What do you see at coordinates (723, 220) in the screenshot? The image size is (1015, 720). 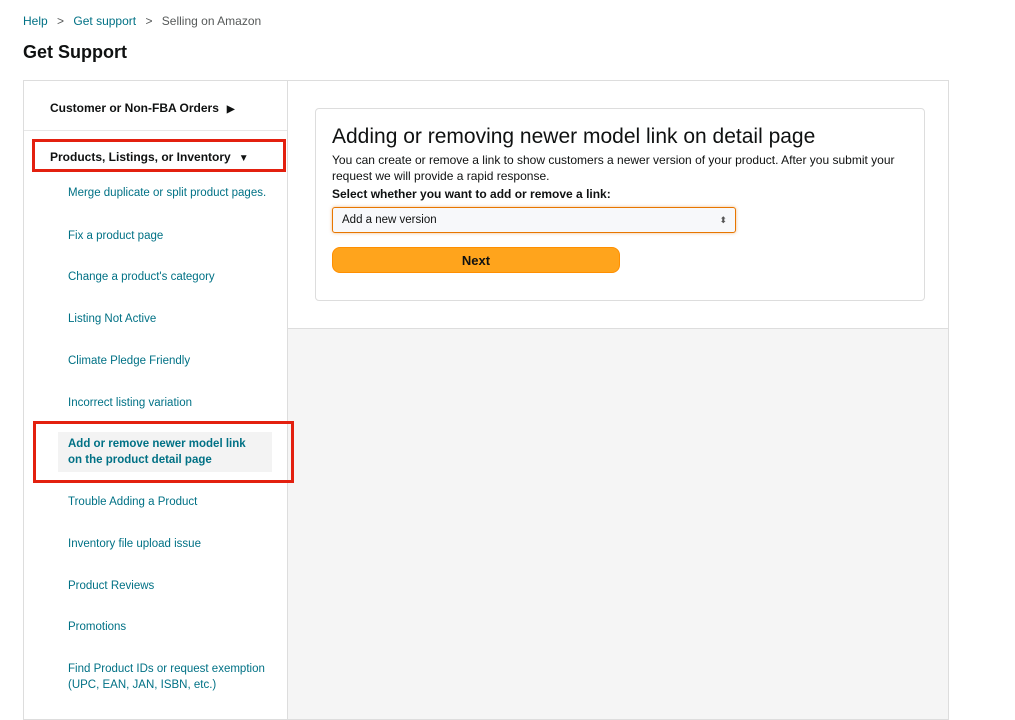 I see `select-arrows-icon: ⬍` at bounding box center [723, 220].